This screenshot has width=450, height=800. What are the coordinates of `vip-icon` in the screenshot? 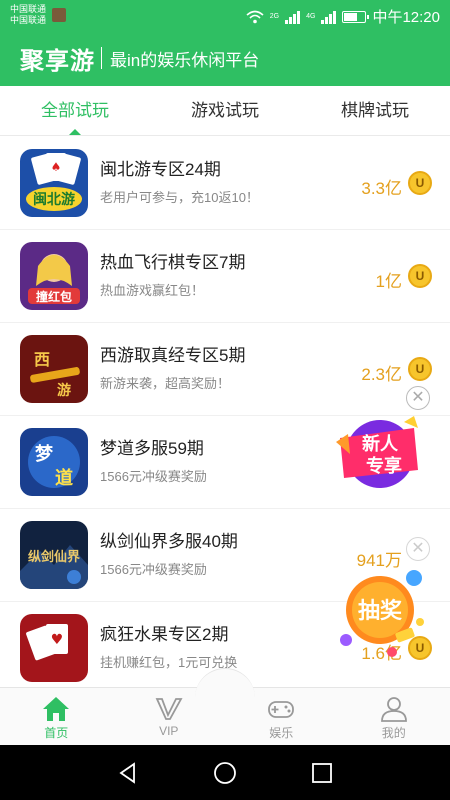 It's located at (169, 709).